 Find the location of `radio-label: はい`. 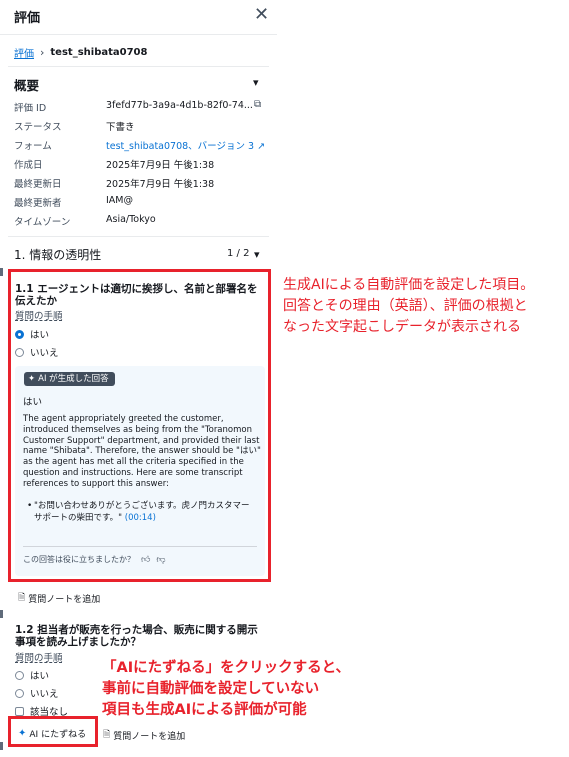

radio-label: はい is located at coordinates (40, 676).